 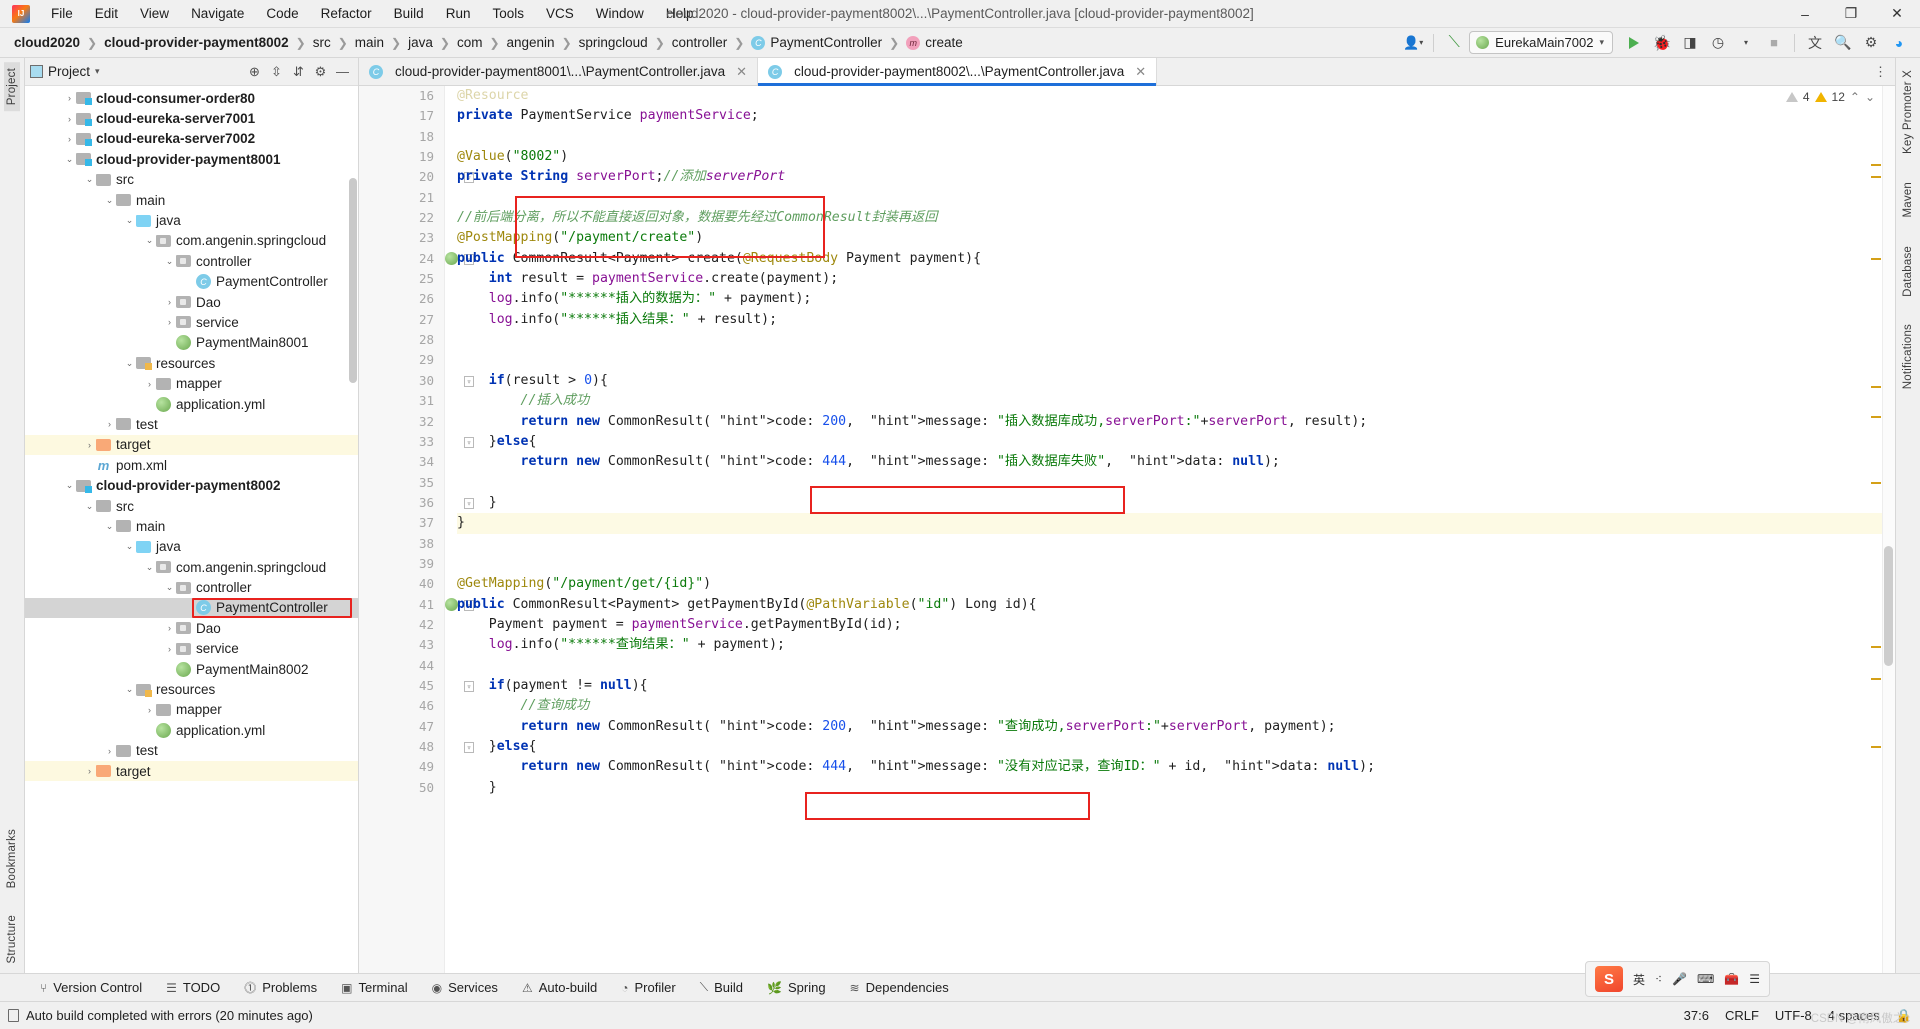 I want to click on expand-all-icon: ⇳, so click(x=276, y=71).